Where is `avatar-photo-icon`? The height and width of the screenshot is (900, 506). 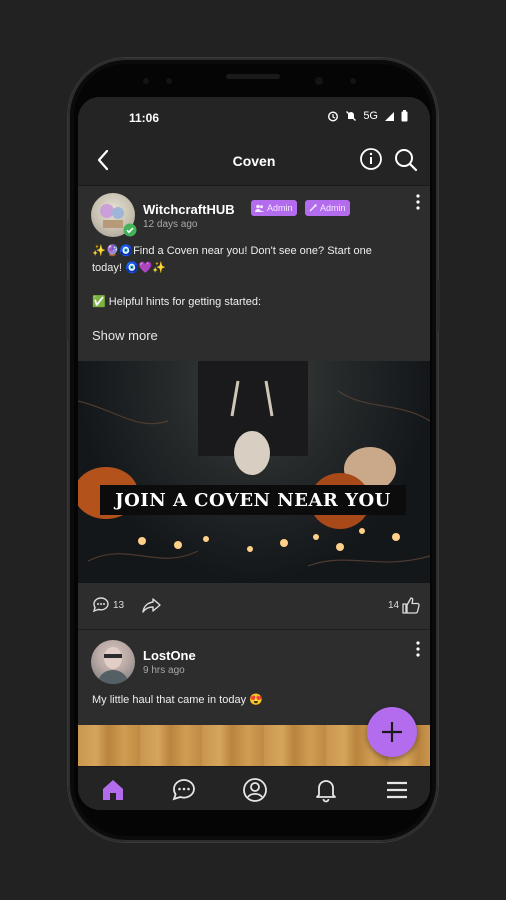 avatar-photo-icon is located at coordinates (113, 665).